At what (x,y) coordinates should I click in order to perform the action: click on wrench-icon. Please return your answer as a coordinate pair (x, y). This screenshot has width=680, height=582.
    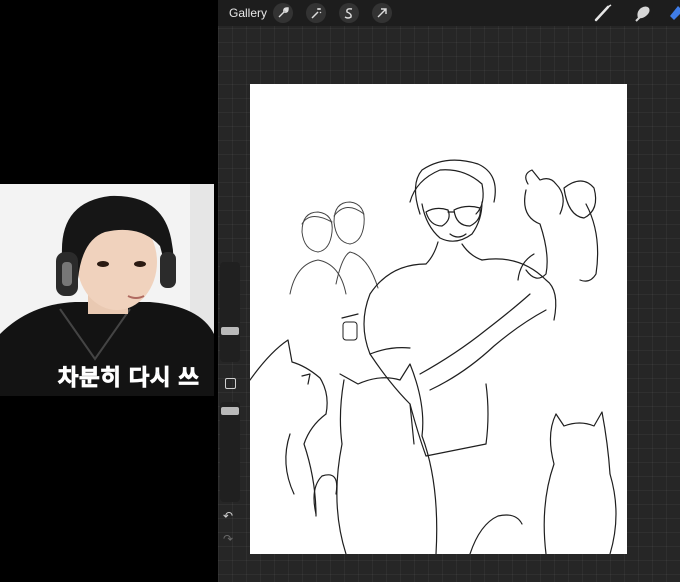
    Looking at the image, I should click on (283, 13).